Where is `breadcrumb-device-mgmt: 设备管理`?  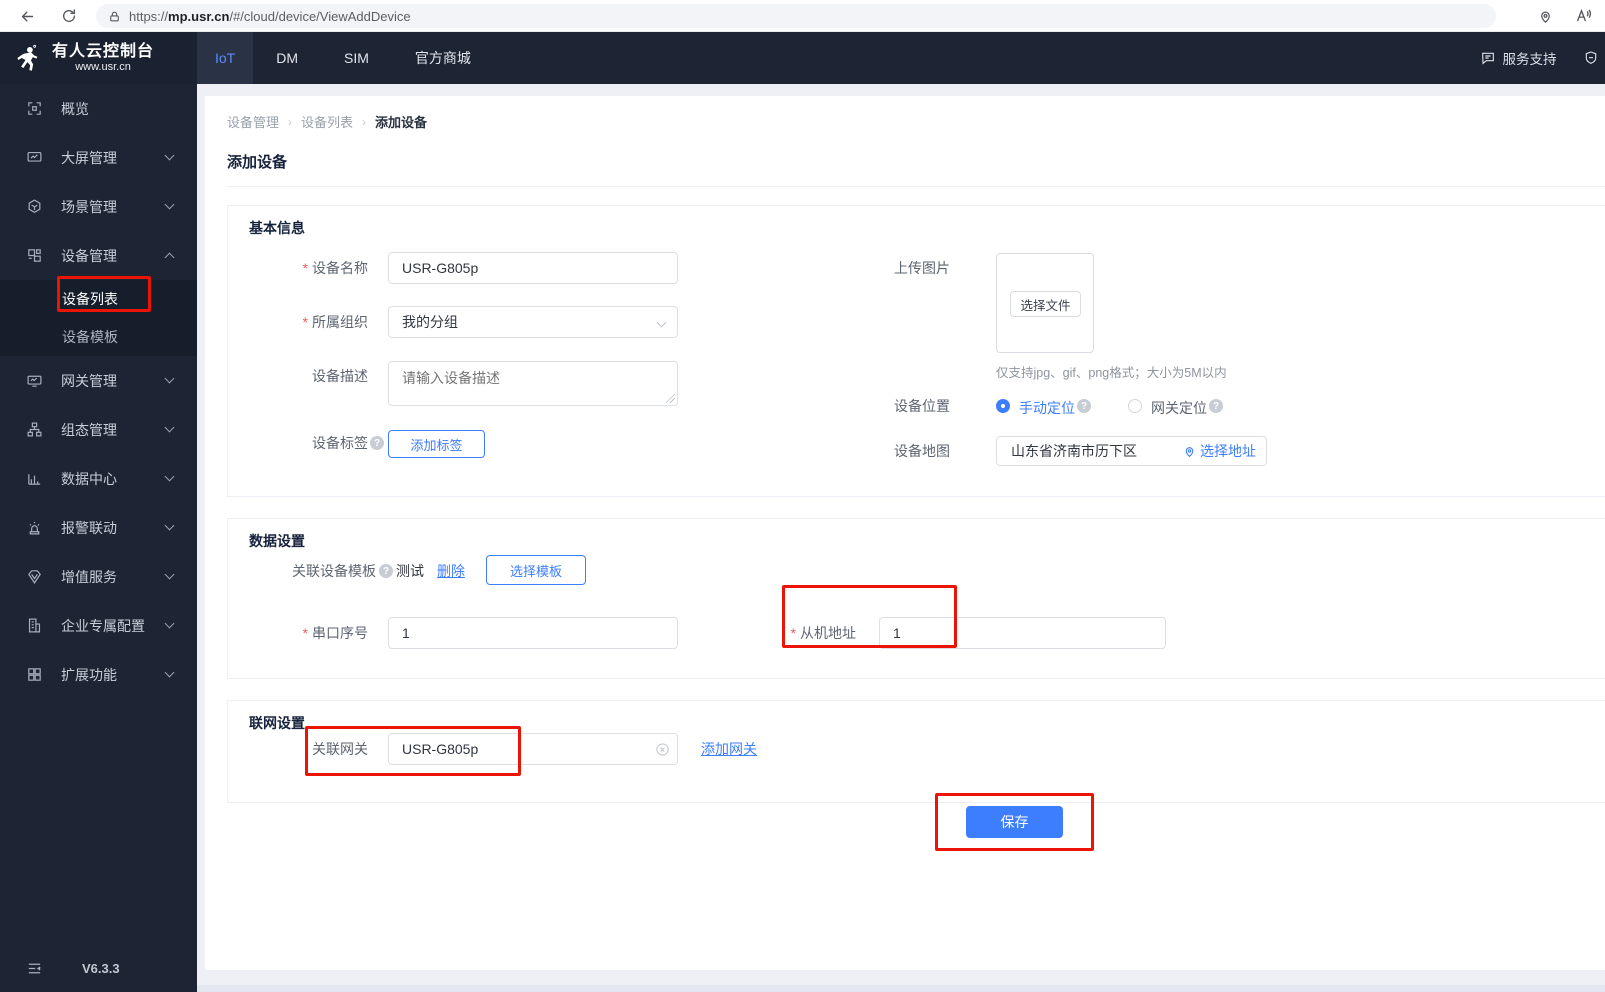
breadcrumb-device-mgmt: 设备管理 is located at coordinates (253, 121).